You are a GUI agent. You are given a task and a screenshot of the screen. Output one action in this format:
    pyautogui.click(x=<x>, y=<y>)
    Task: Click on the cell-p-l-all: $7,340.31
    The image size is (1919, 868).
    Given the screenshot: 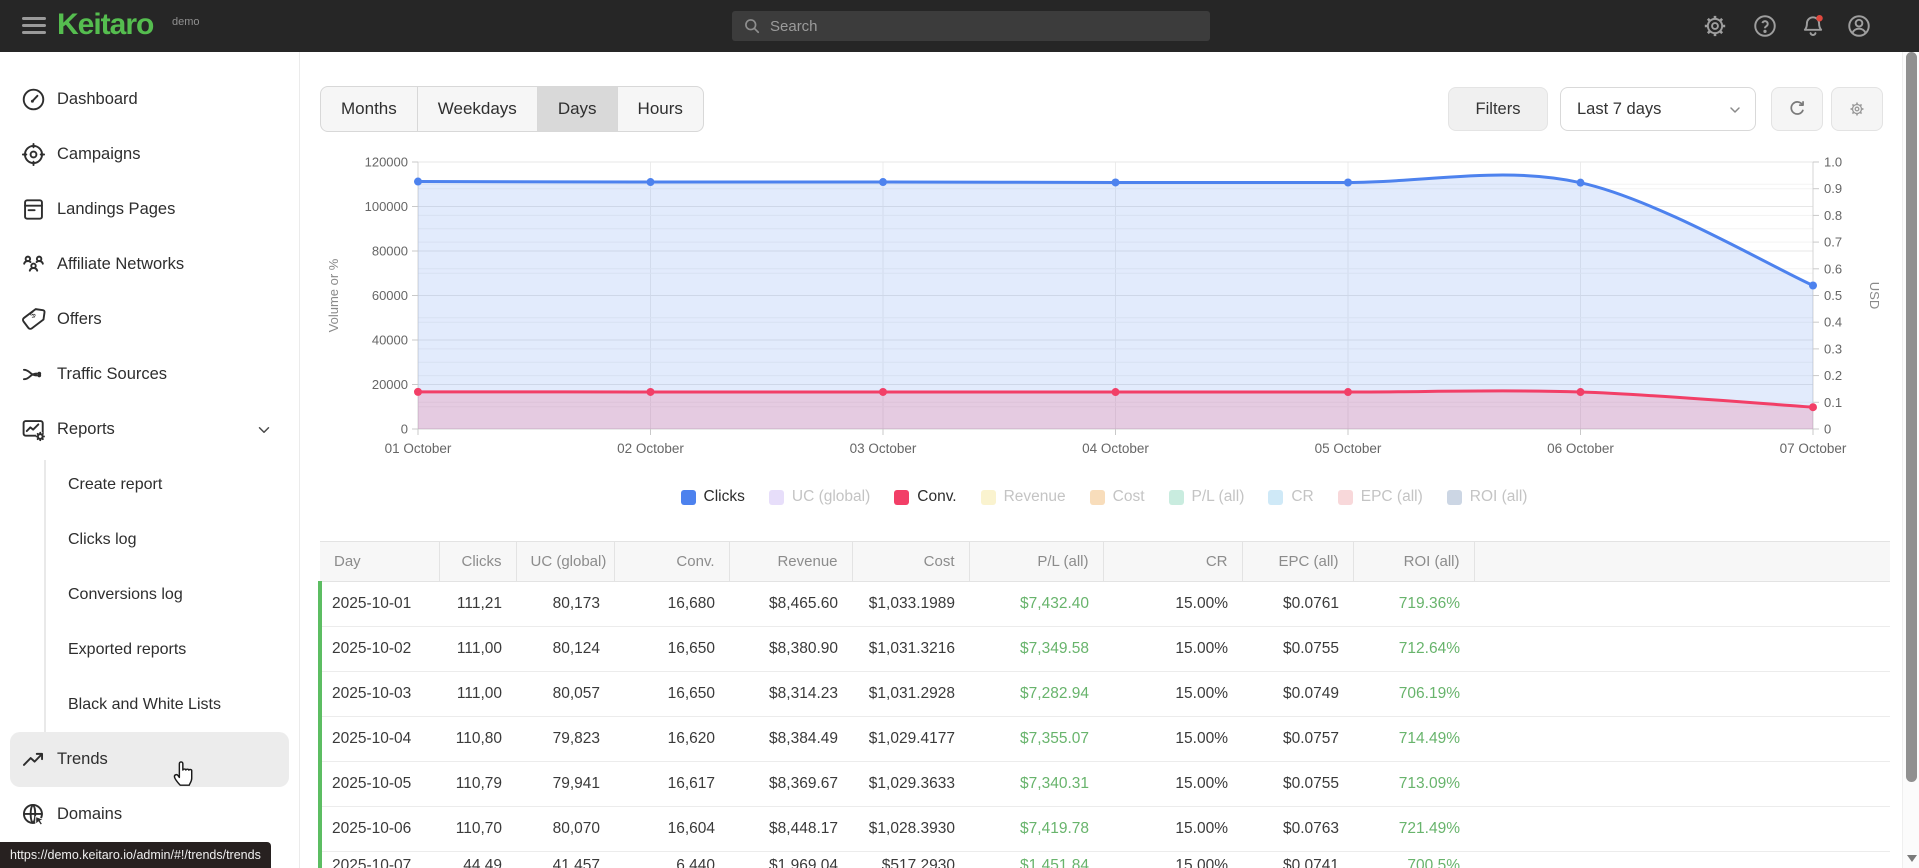 What is the action you would take?
    pyautogui.click(x=1036, y=784)
    